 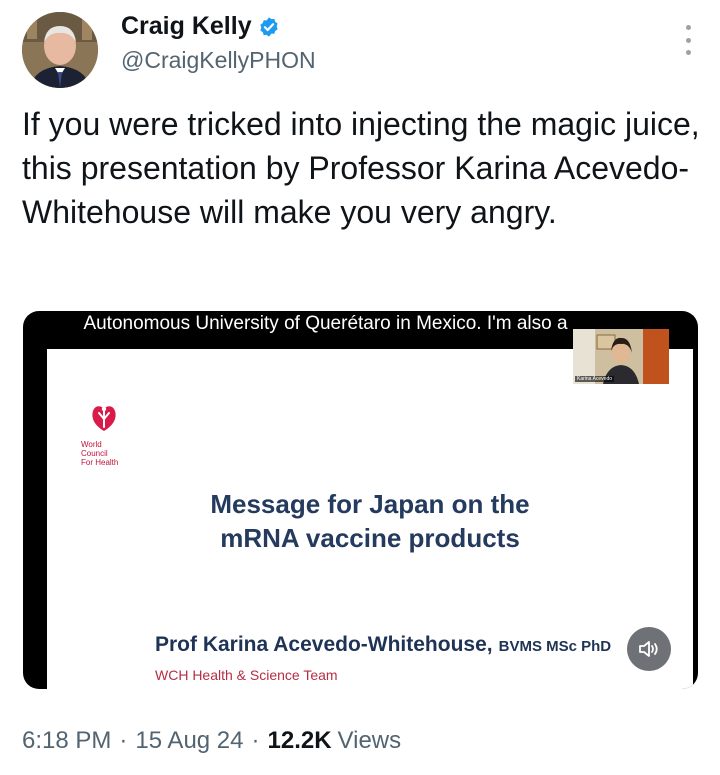 I want to click on tweet-date: 15 Aug 24, so click(x=189, y=741).